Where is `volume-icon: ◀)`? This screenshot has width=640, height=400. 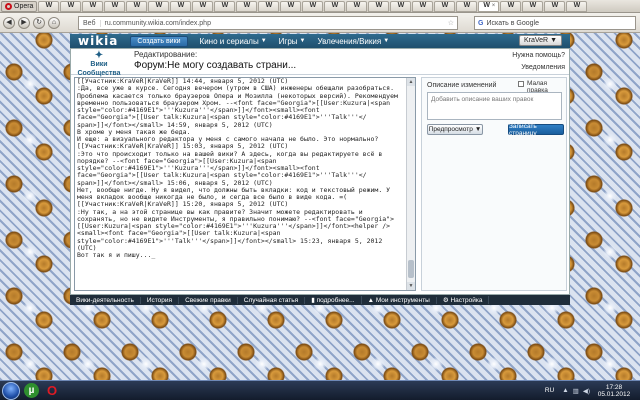
volume-icon: ◀) is located at coordinates (586, 391).